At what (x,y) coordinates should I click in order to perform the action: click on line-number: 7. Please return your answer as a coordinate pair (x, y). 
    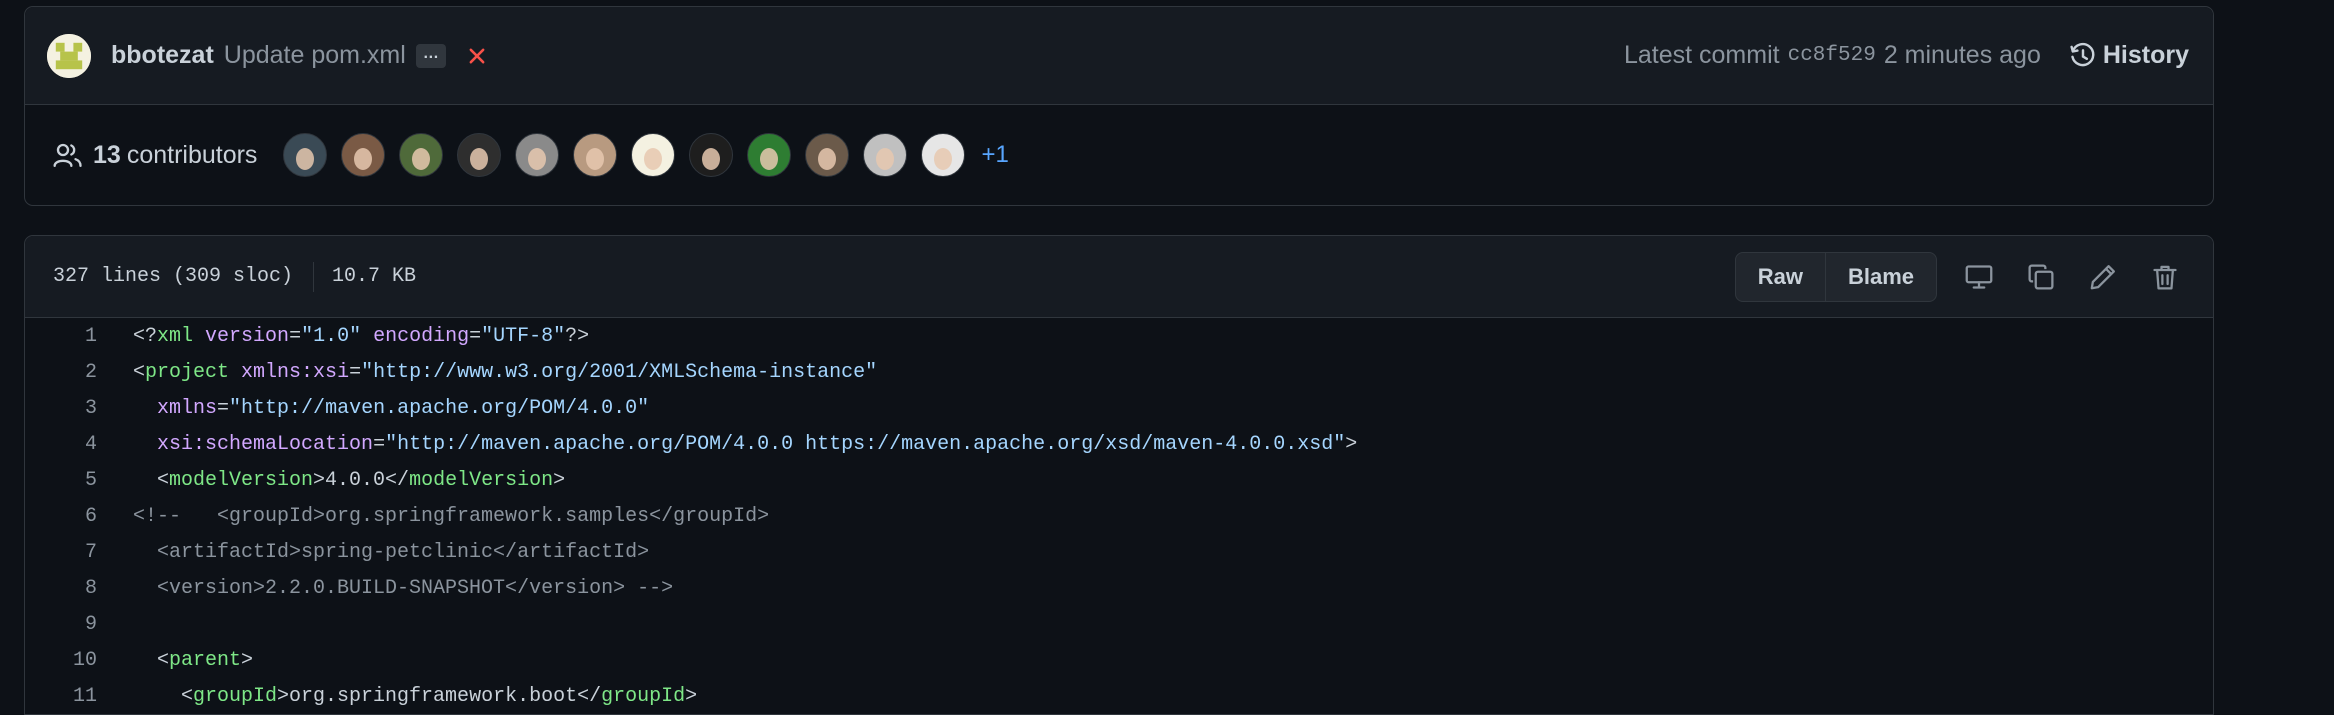
    Looking at the image, I should click on (61, 552).